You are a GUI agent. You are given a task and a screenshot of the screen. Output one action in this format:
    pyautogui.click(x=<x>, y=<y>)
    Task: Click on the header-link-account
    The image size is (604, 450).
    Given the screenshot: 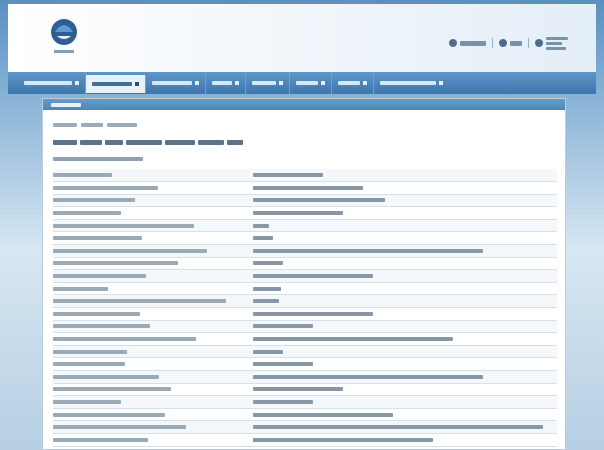 What is the action you would take?
    pyautogui.click(x=467, y=43)
    